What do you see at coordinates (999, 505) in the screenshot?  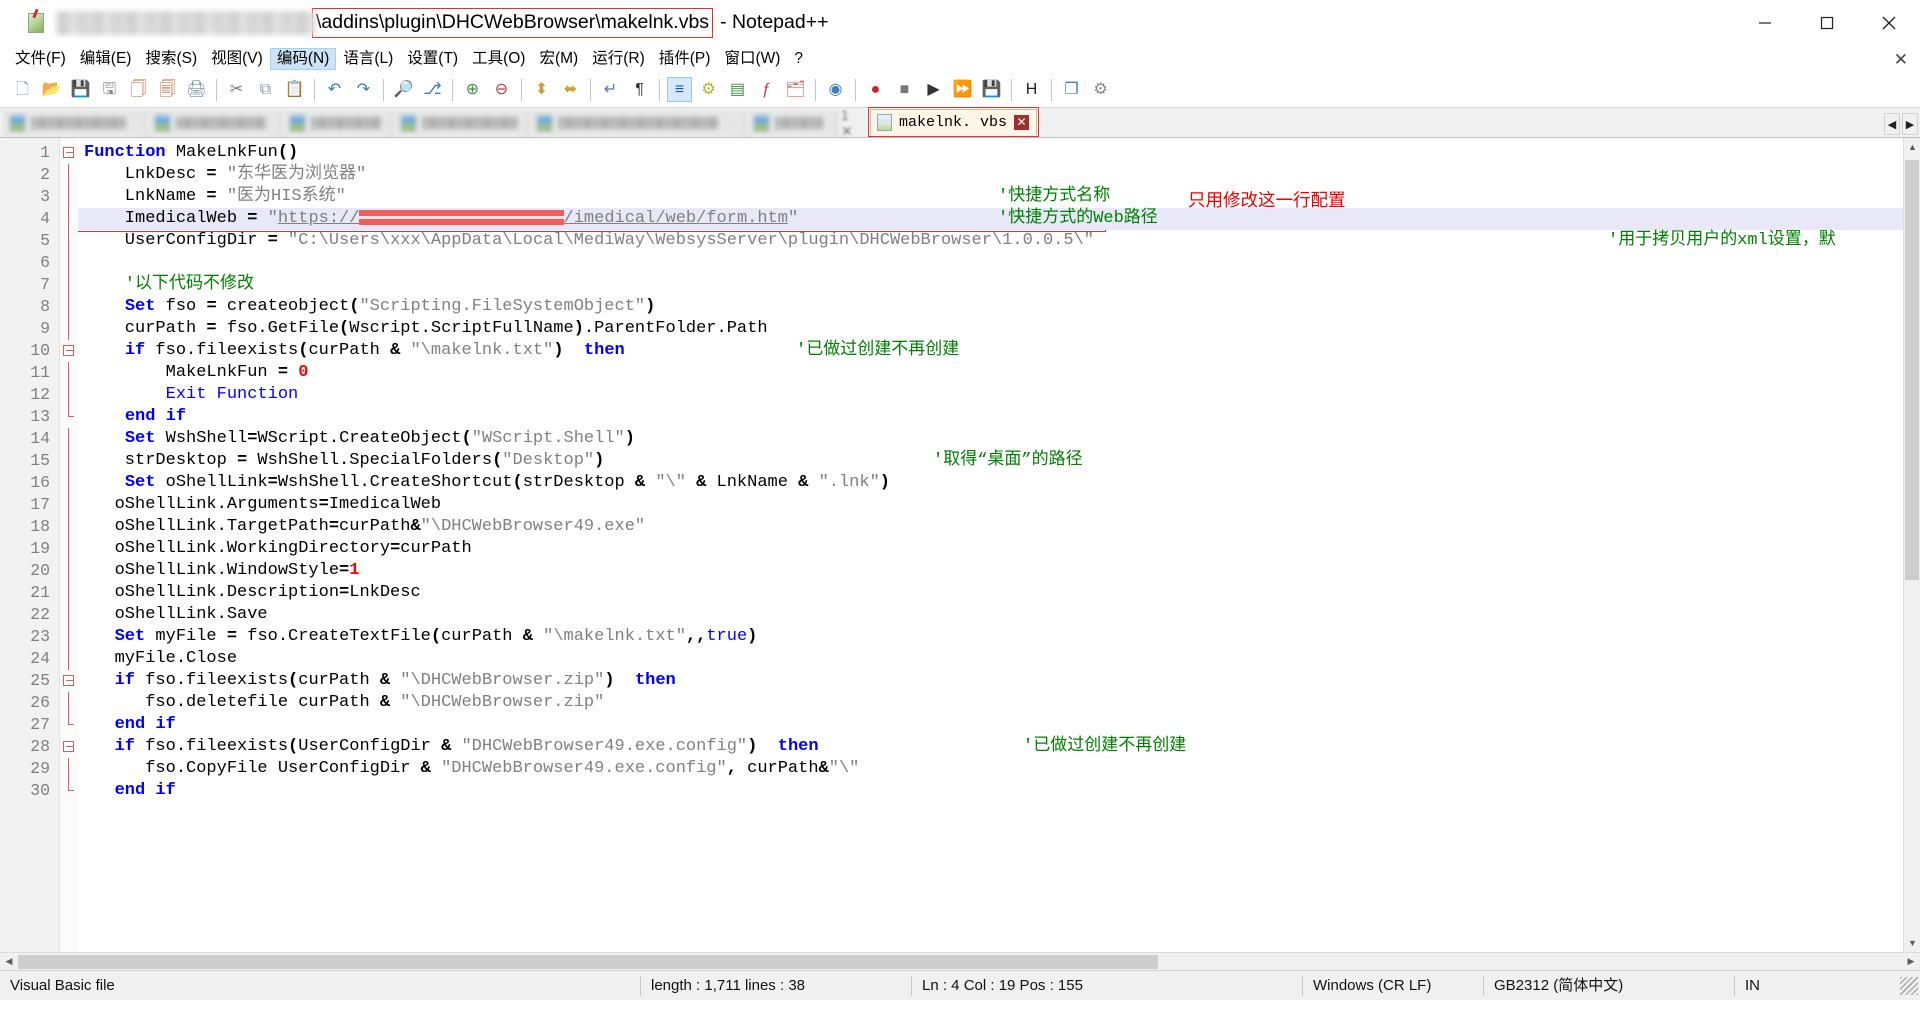 I see `code-line-17: oShellLink.Arguments=ImedicalWeb` at bounding box center [999, 505].